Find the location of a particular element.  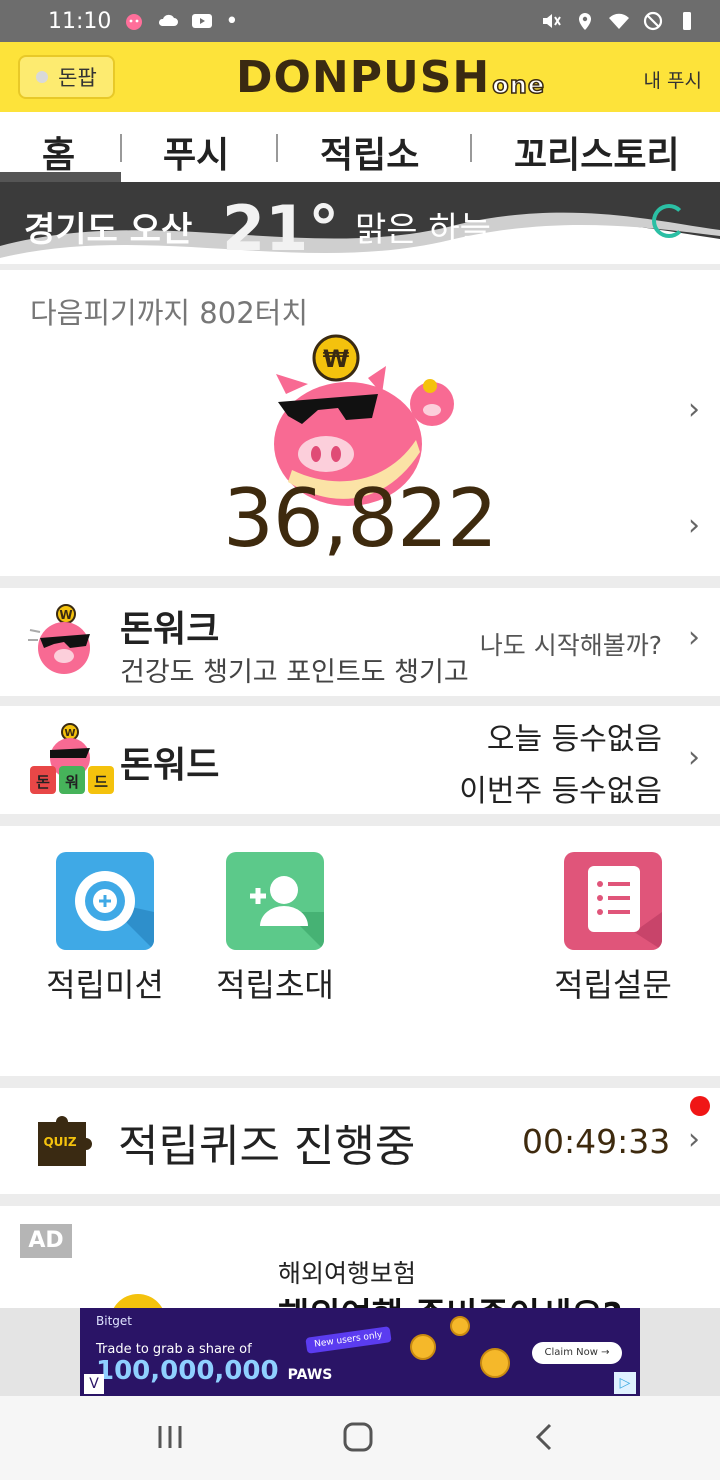

quiz-card: QUIZ 적립퀴즈 진행중 00:49:33 › is located at coordinates (360, 1141).